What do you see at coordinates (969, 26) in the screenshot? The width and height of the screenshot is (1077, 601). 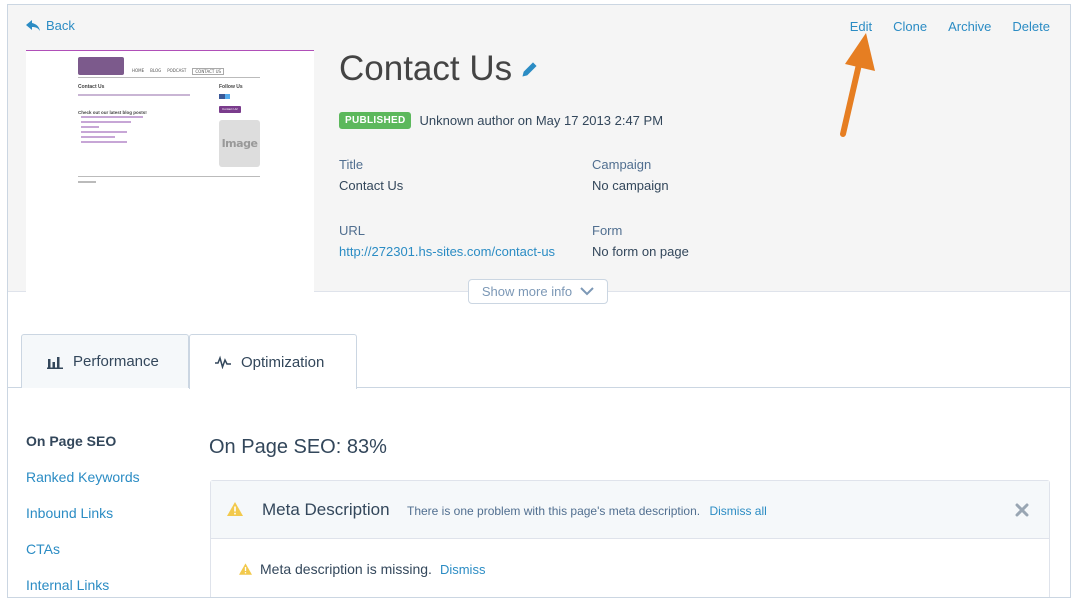 I see `archive-button: Archive` at bounding box center [969, 26].